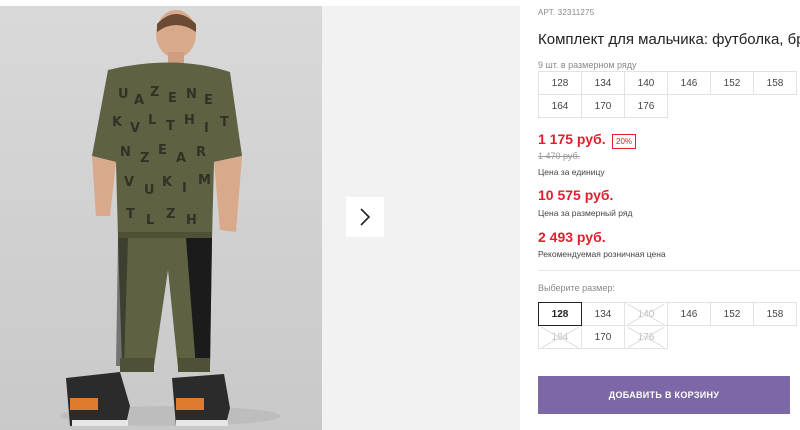  What do you see at coordinates (201, 152) in the screenshot?
I see `svg-text: R` at bounding box center [201, 152].